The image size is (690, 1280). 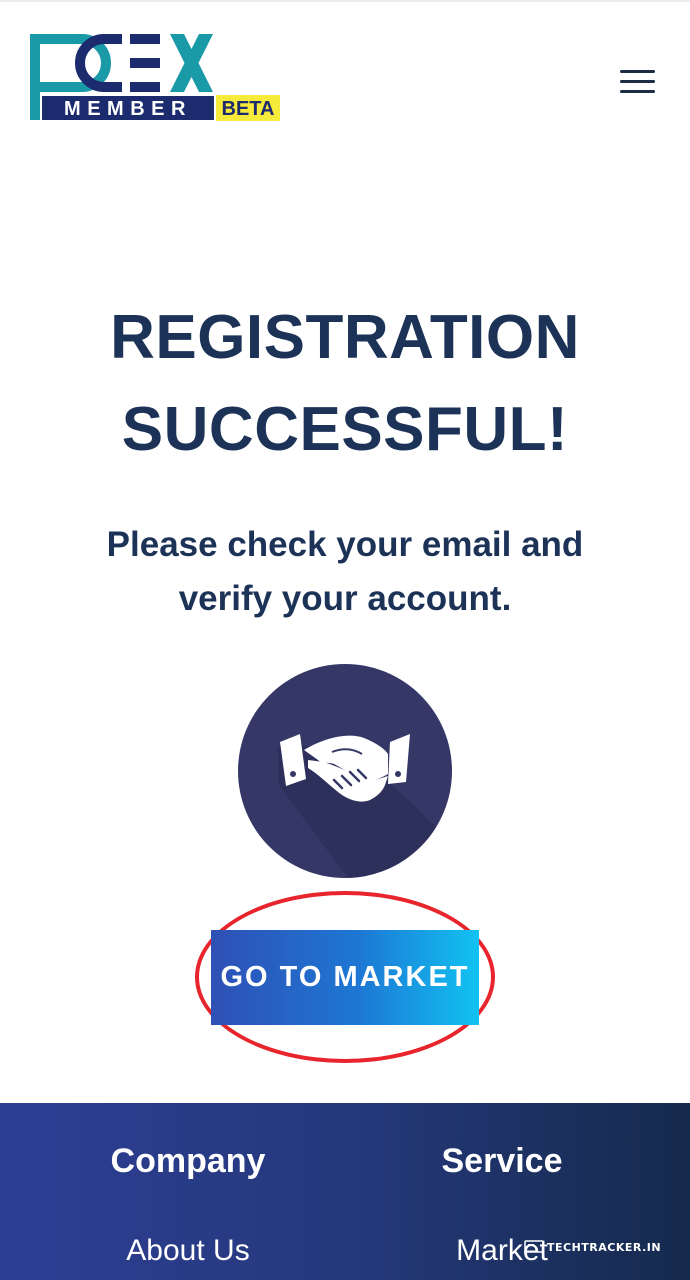 What do you see at coordinates (345, 977) in the screenshot?
I see `go-to-market-button: GO TO MARKET` at bounding box center [345, 977].